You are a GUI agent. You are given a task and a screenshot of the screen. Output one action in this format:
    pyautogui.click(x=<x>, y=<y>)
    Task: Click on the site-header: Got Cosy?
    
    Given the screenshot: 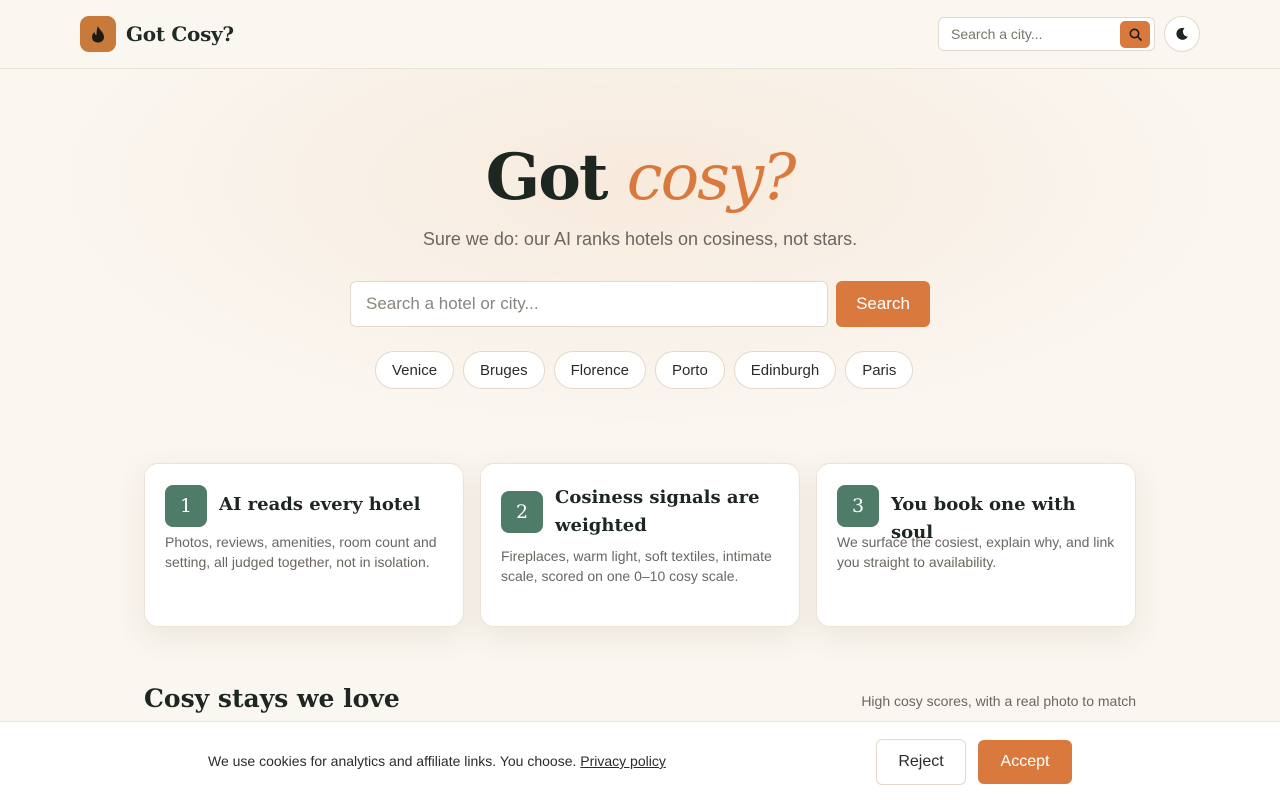 What is the action you would take?
    pyautogui.click(x=640, y=34)
    